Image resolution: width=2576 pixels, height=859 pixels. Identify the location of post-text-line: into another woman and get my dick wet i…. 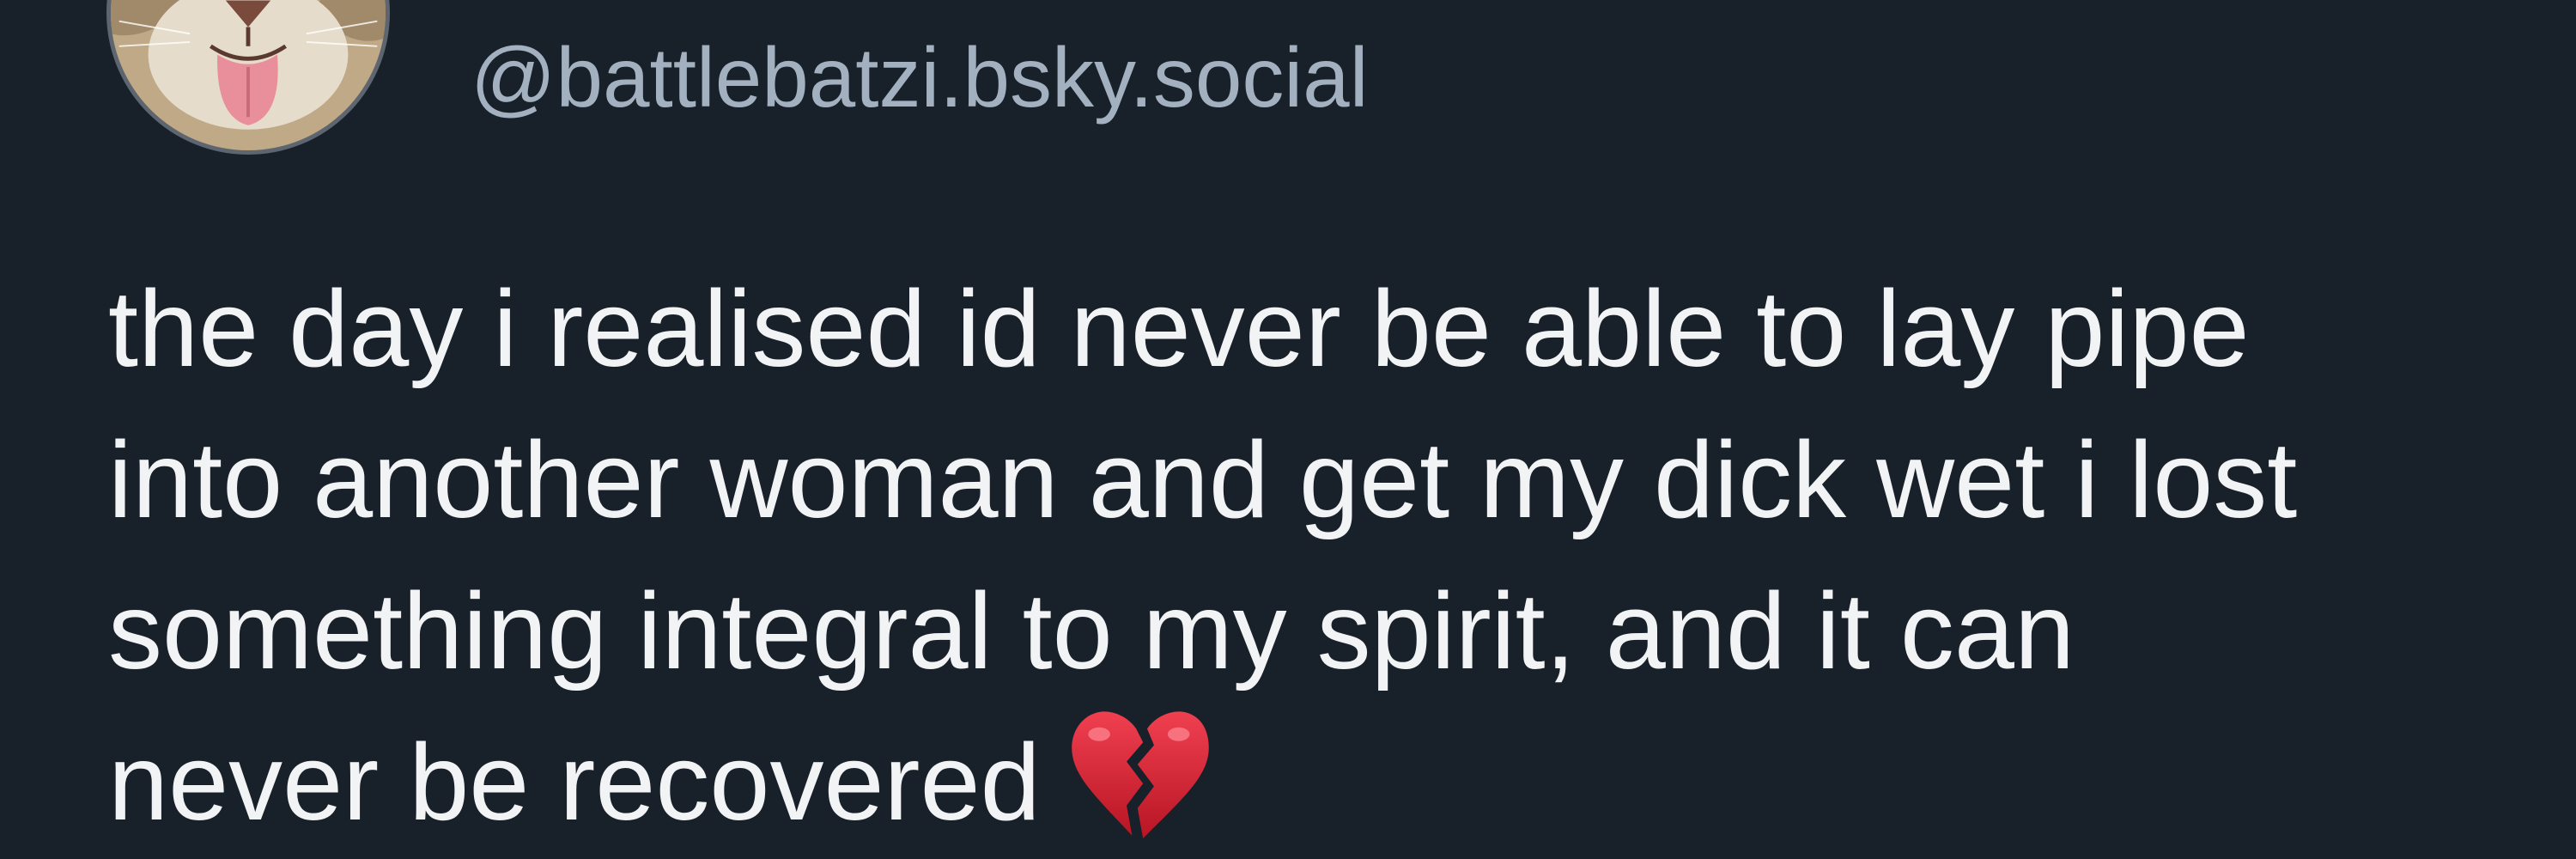
(1203, 480).